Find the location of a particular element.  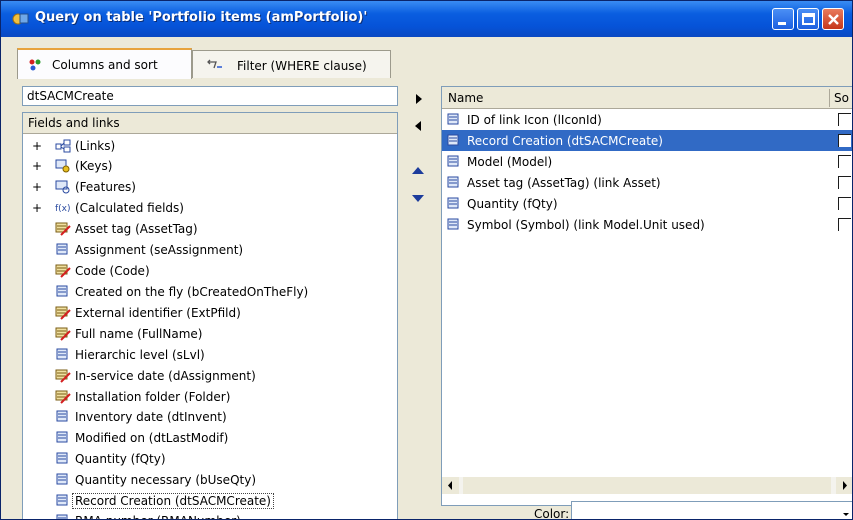

arrow-right-icon is located at coordinates (419, 99).